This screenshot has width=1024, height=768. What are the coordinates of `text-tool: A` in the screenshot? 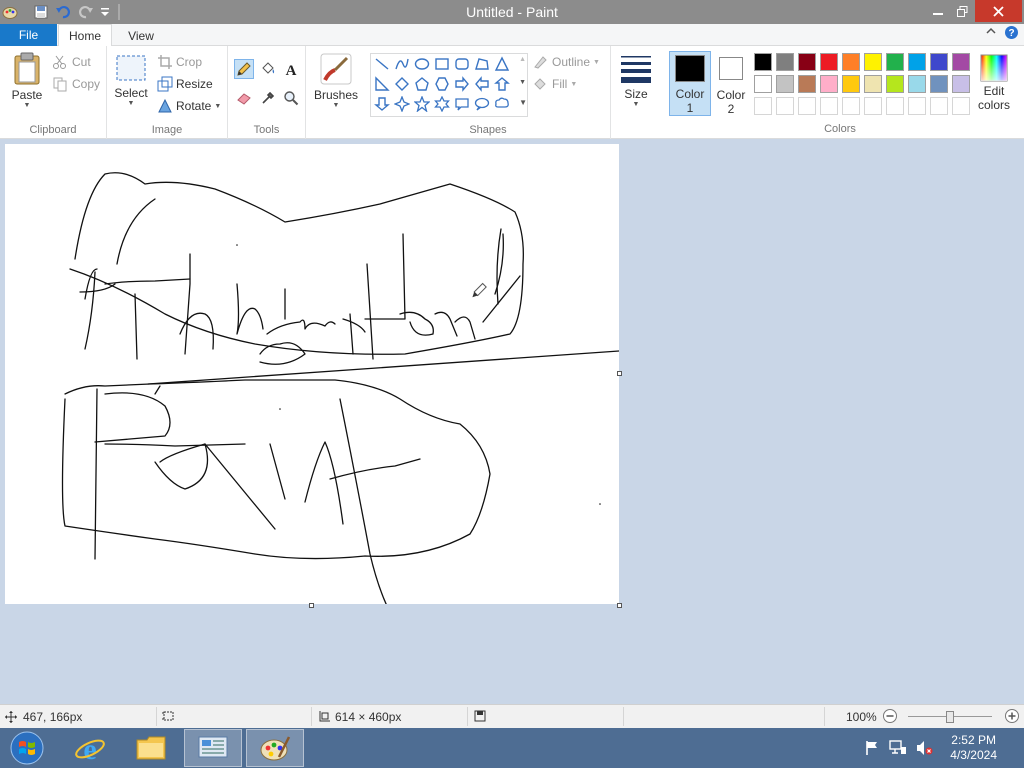 It's located at (291, 69).